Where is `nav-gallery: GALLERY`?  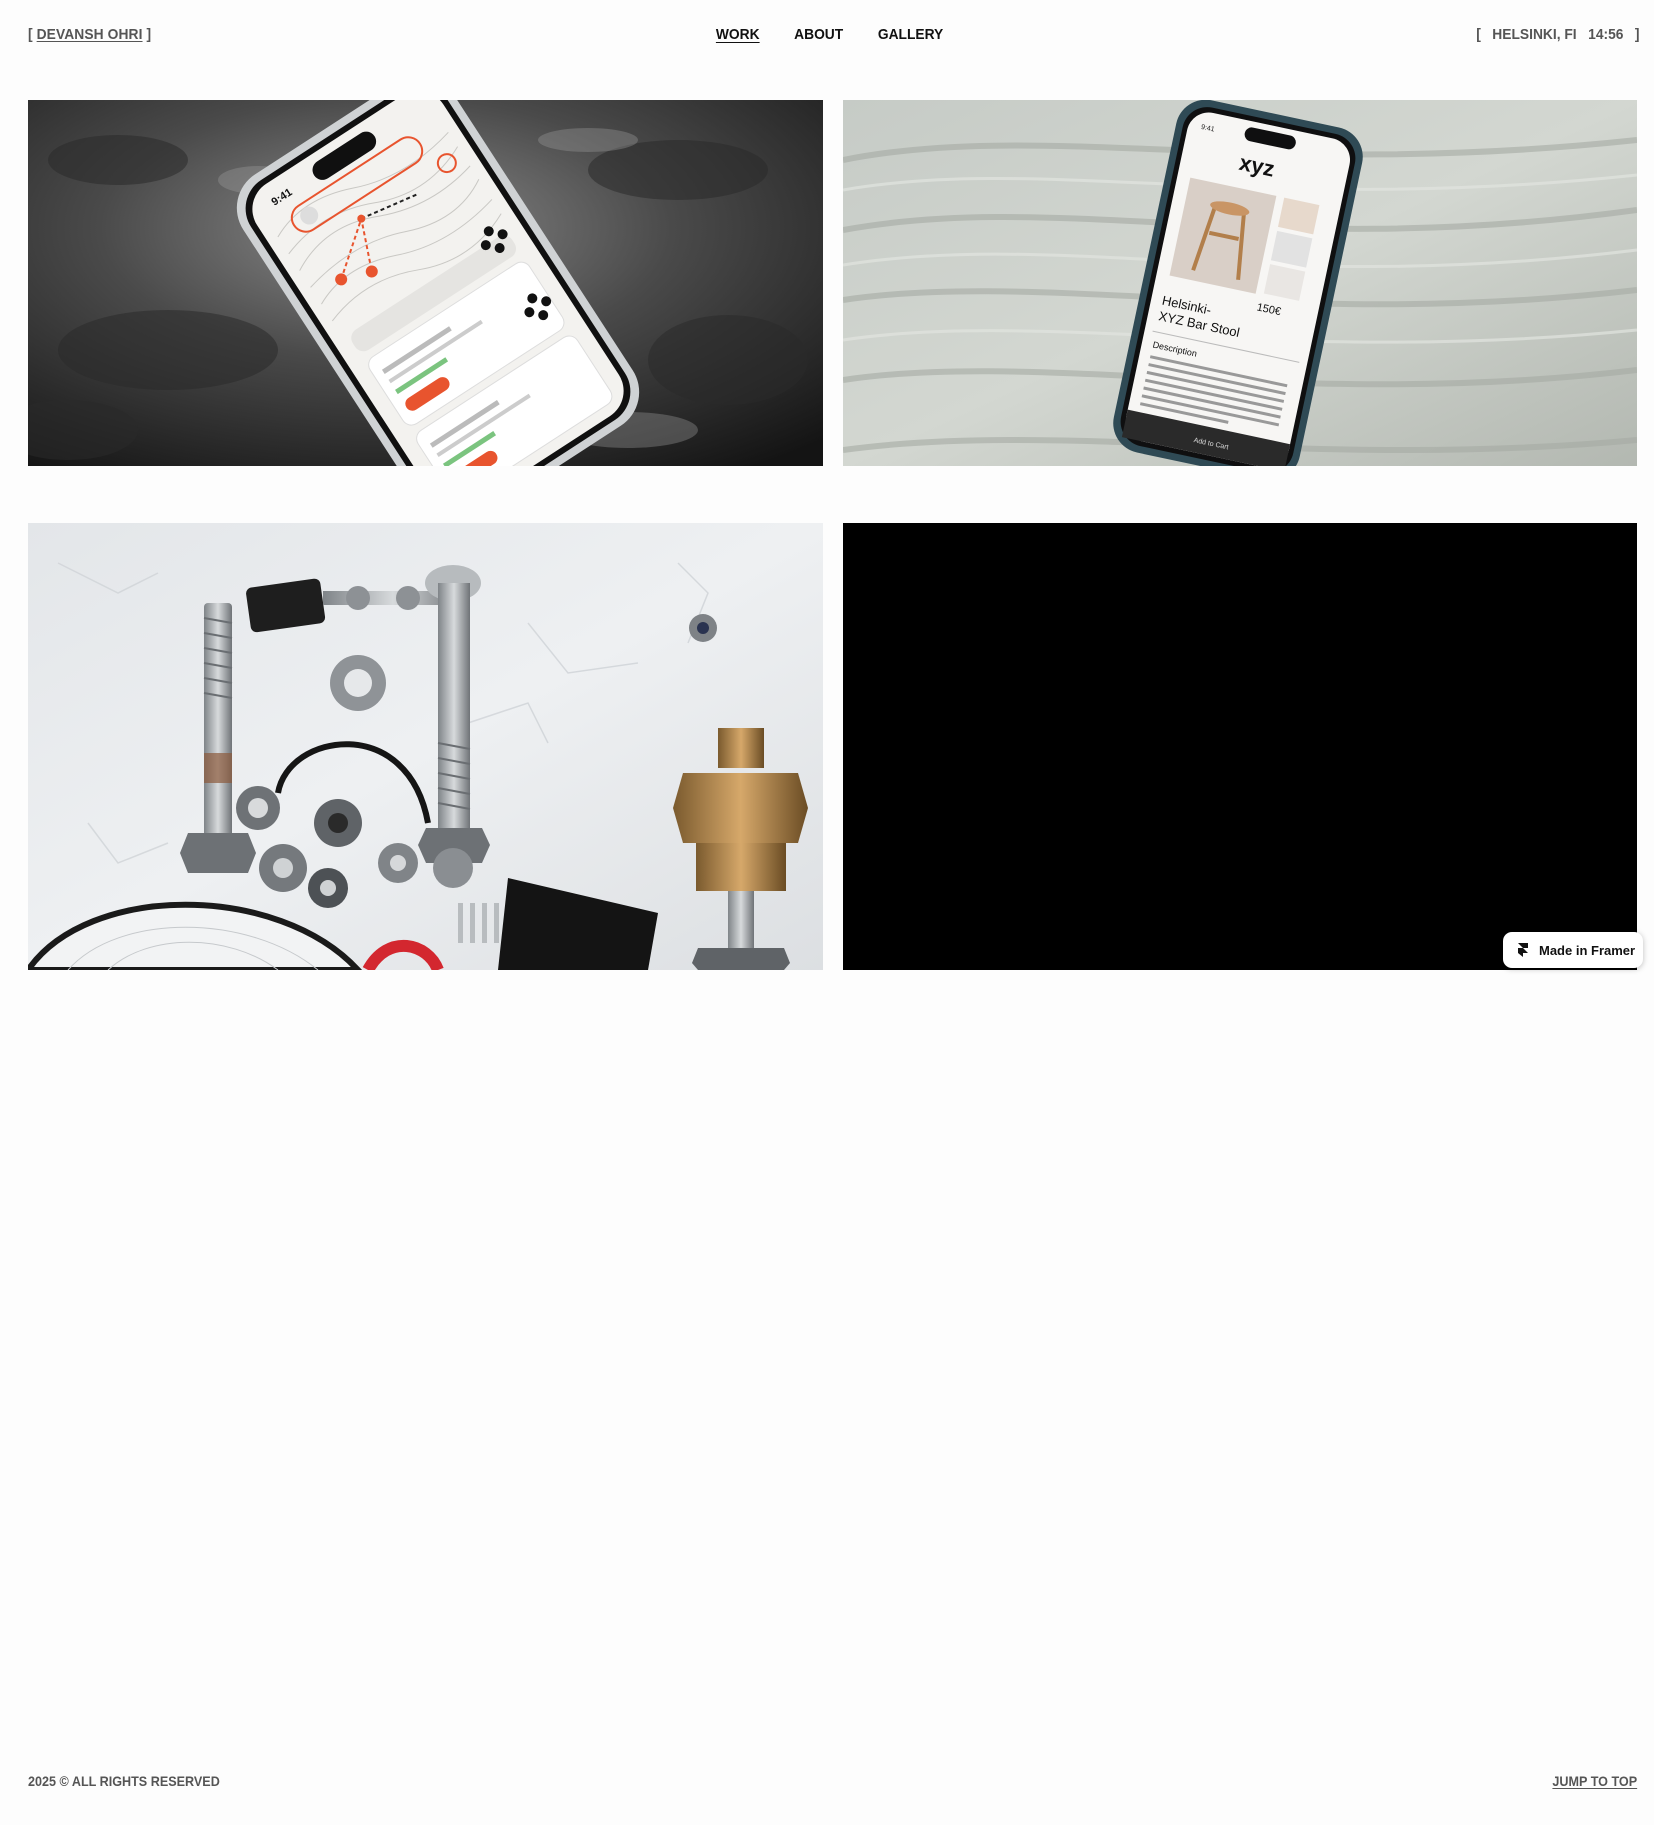 nav-gallery: GALLERY is located at coordinates (910, 34).